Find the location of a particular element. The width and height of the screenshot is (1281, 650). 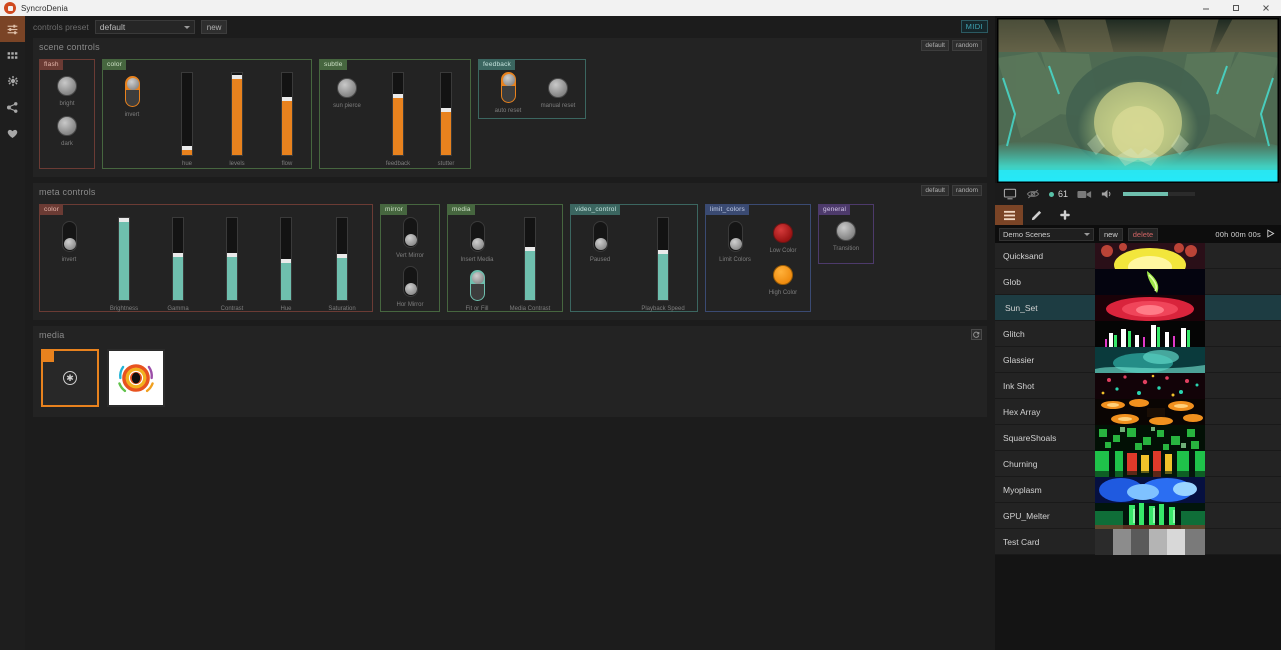

scene-default-button: default is located at coordinates (935, 45).